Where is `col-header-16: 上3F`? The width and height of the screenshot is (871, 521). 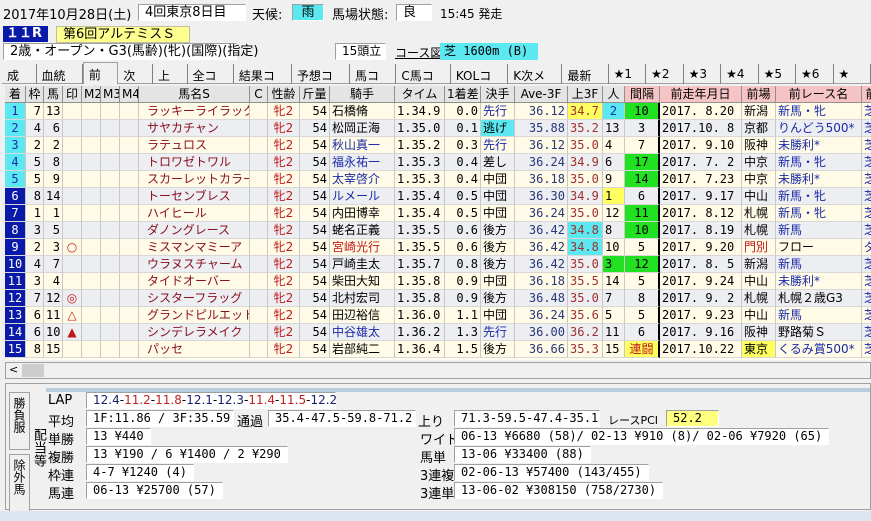 col-header-16: 上3F is located at coordinates (585, 94).